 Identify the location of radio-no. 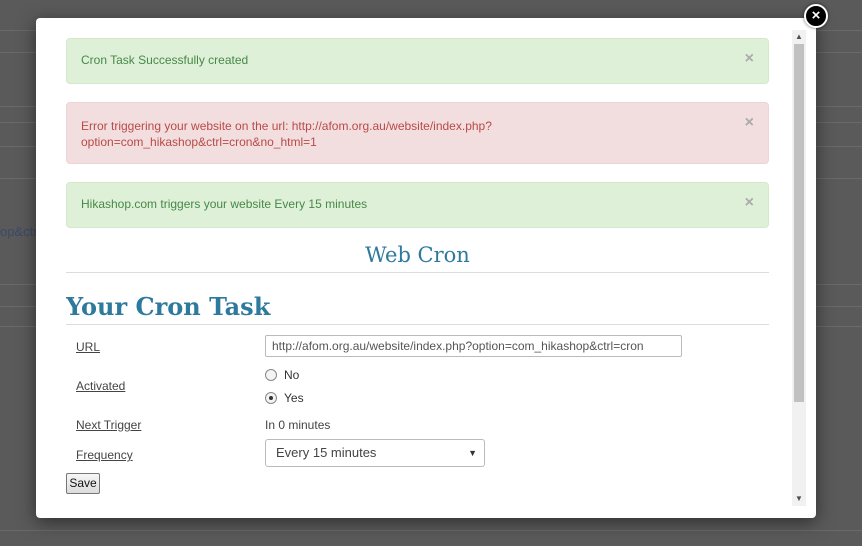
(271, 375).